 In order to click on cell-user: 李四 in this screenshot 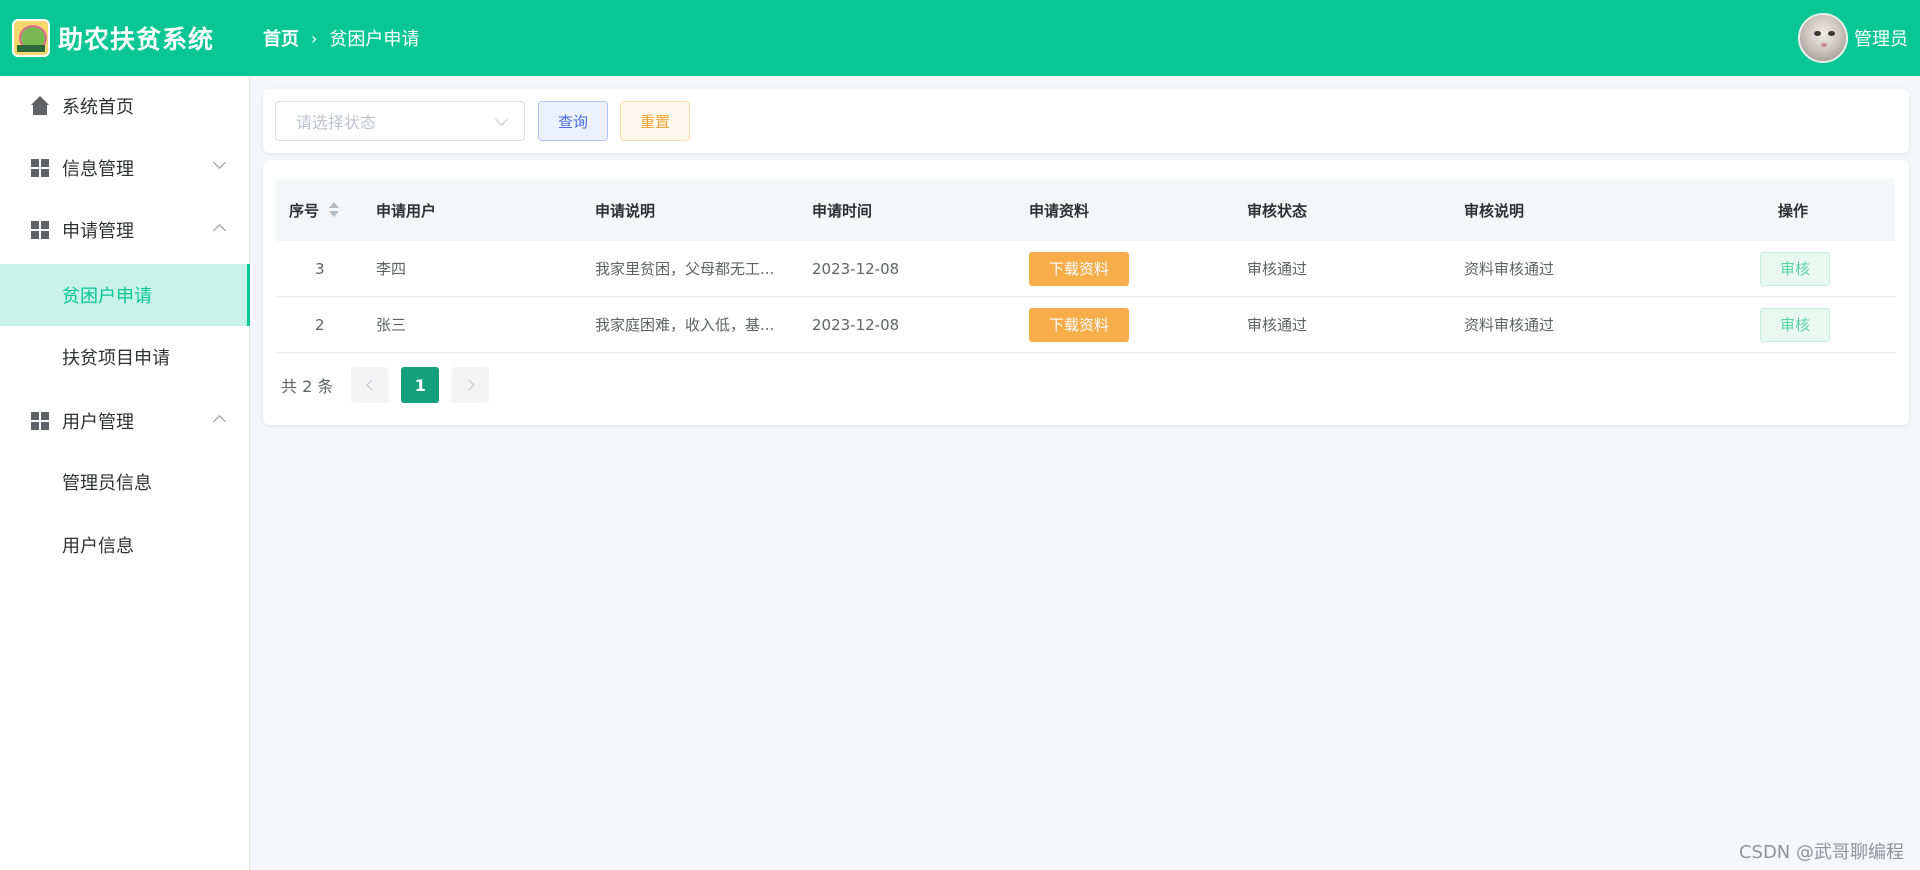, I will do `click(391, 269)`.